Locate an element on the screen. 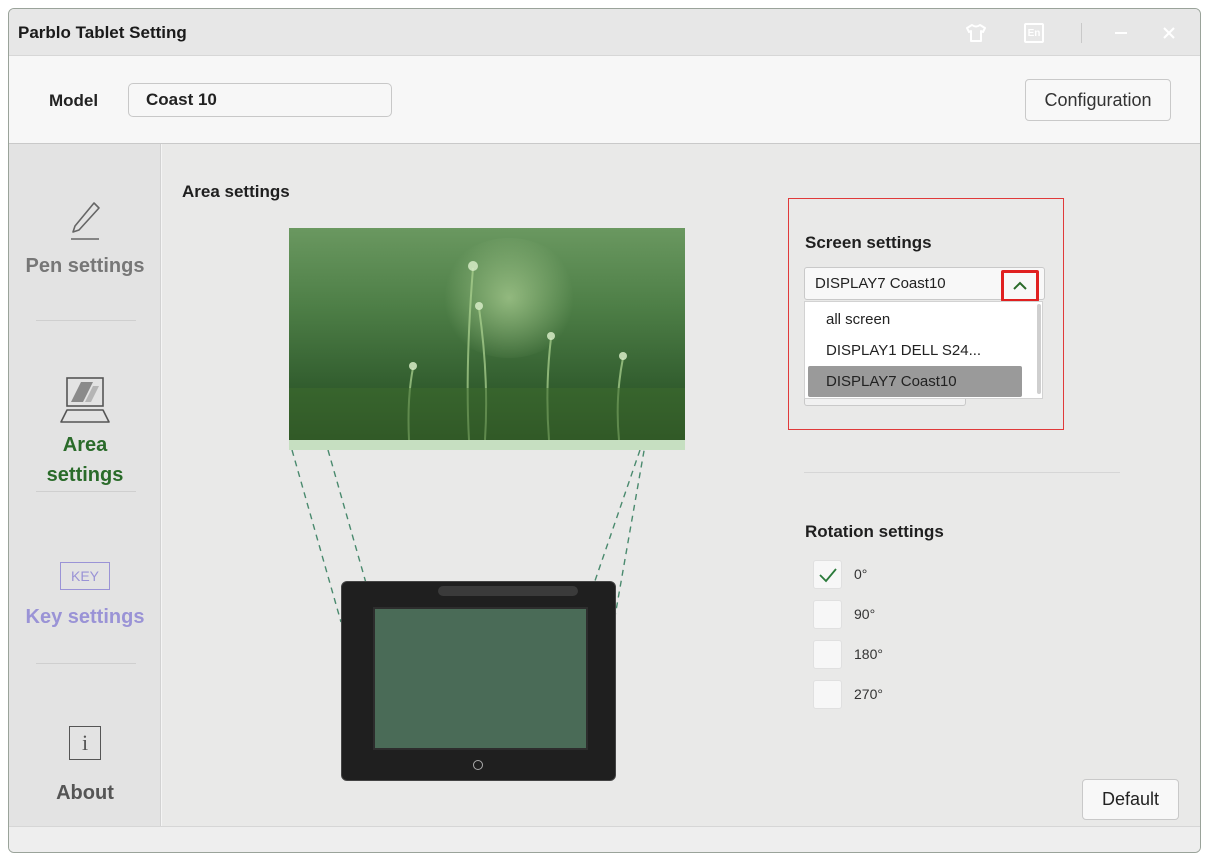  window-title: Parblo Tablet Setting is located at coordinates (102, 32).